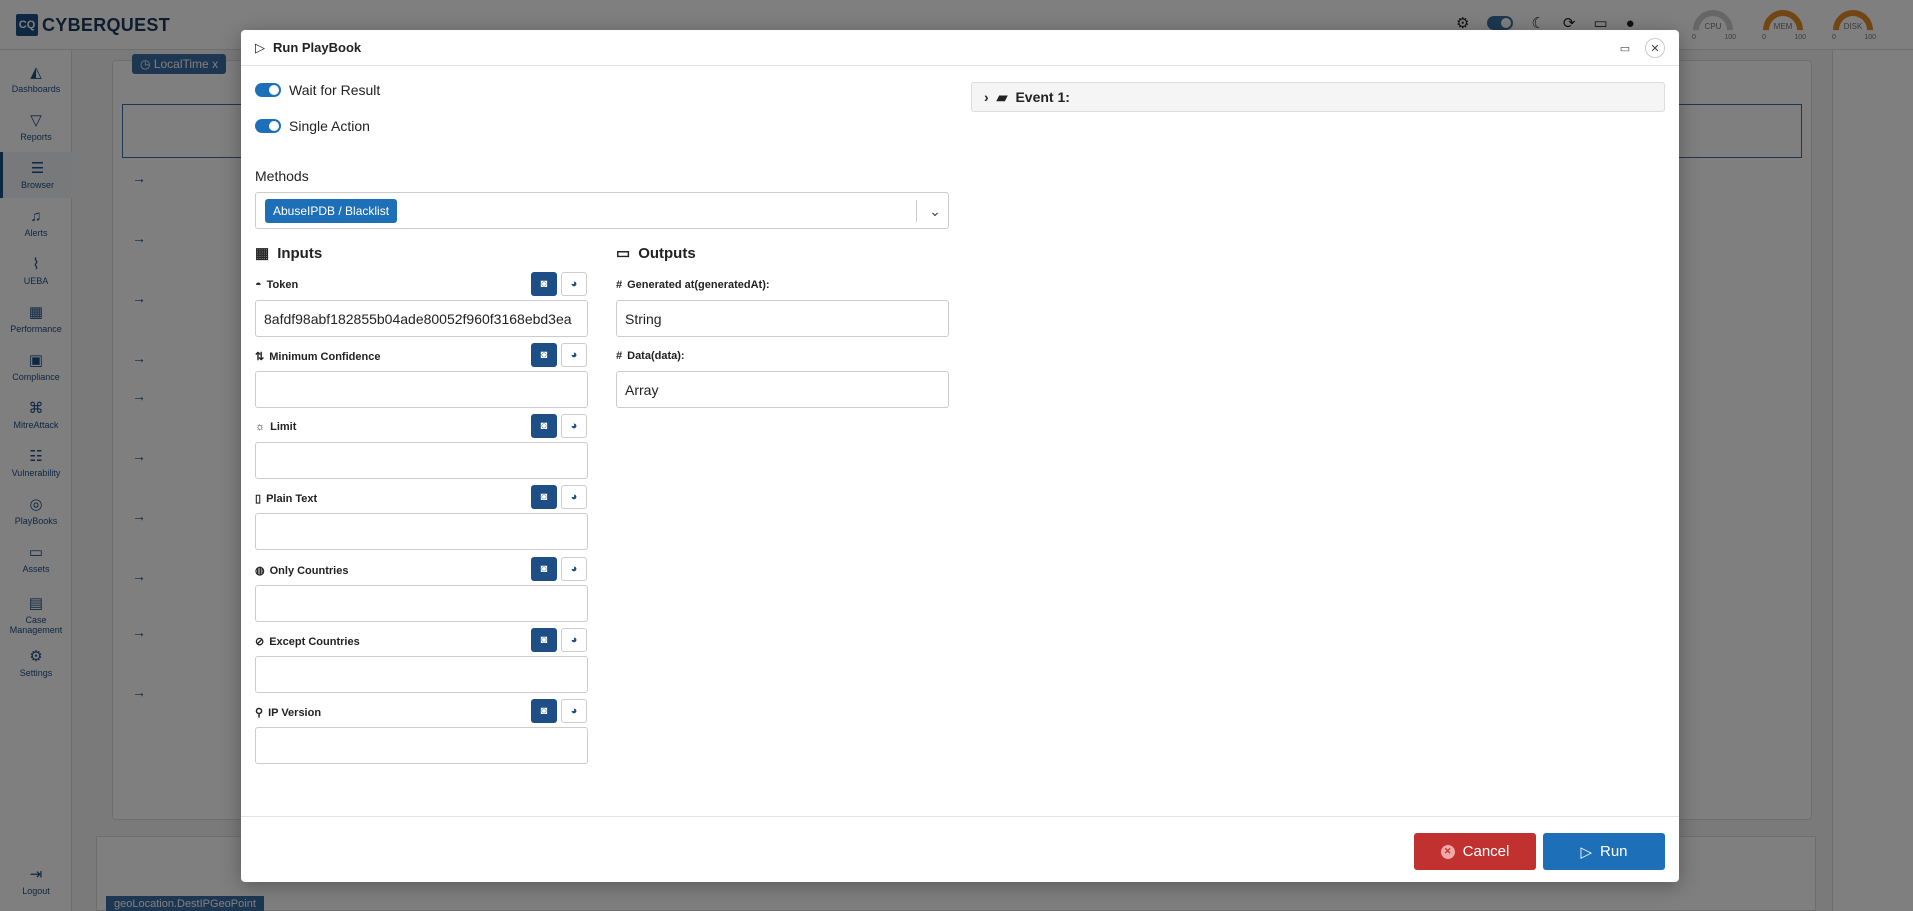 The width and height of the screenshot is (1913, 911). Describe the element at coordinates (421, 745) in the screenshot. I see `ip-version-input` at that location.